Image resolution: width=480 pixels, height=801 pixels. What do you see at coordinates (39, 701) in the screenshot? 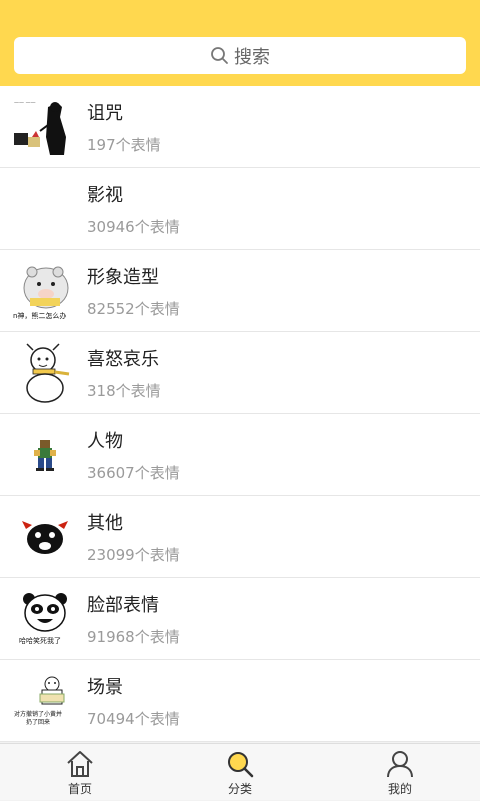
I see `bear-sign-image: 对方撤销了小黄并 扔了回来` at bounding box center [39, 701].